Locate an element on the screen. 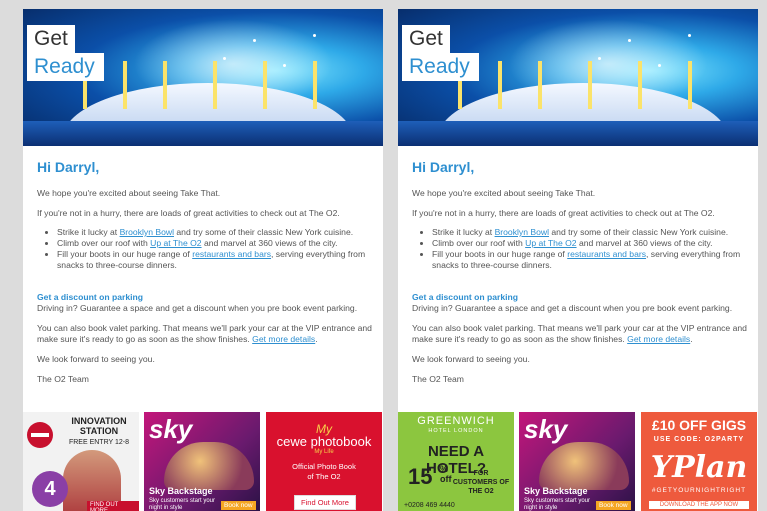  cewe-logo: cewe photobook is located at coordinates (324, 441).